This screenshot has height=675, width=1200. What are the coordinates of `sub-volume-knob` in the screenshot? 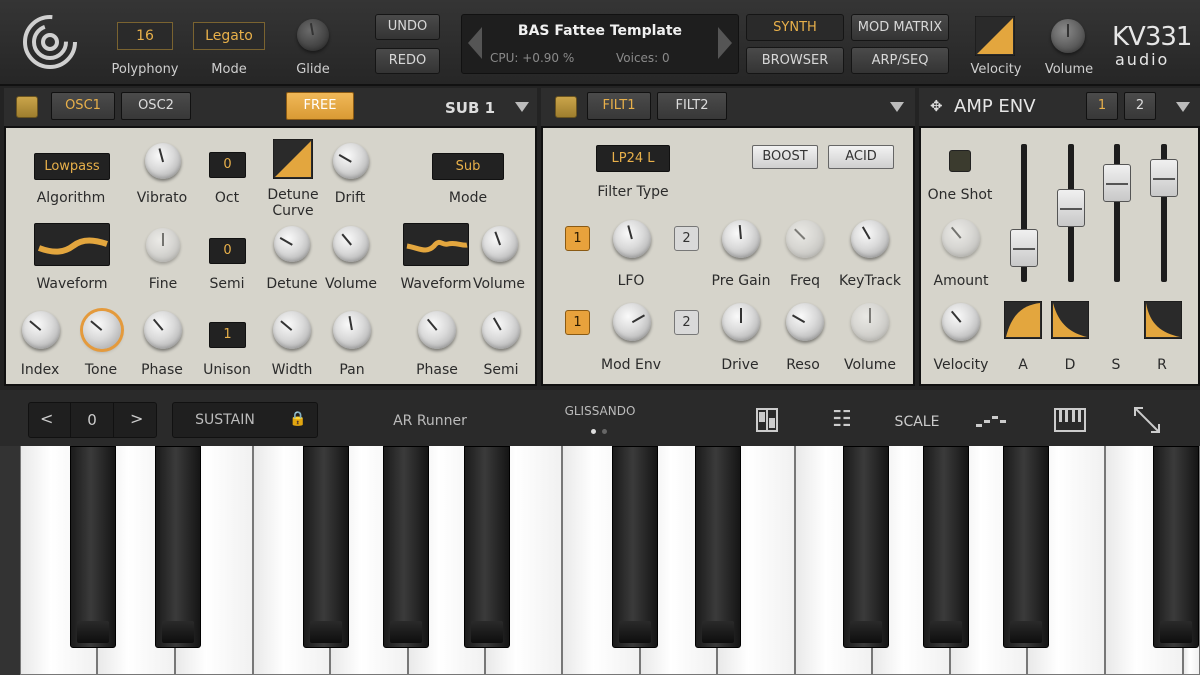 It's located at (500, 244).